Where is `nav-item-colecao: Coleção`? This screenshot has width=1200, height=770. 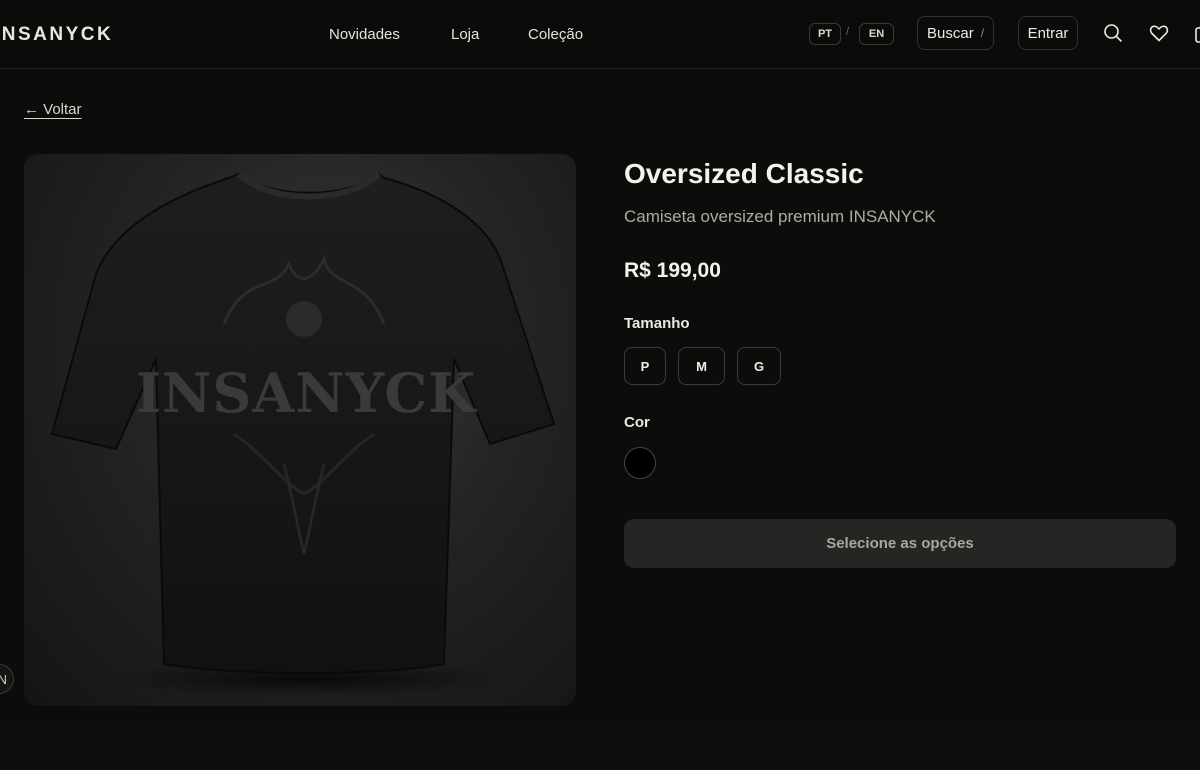 nav-item-colecao: Coleção is located at coordinates (555, 34).